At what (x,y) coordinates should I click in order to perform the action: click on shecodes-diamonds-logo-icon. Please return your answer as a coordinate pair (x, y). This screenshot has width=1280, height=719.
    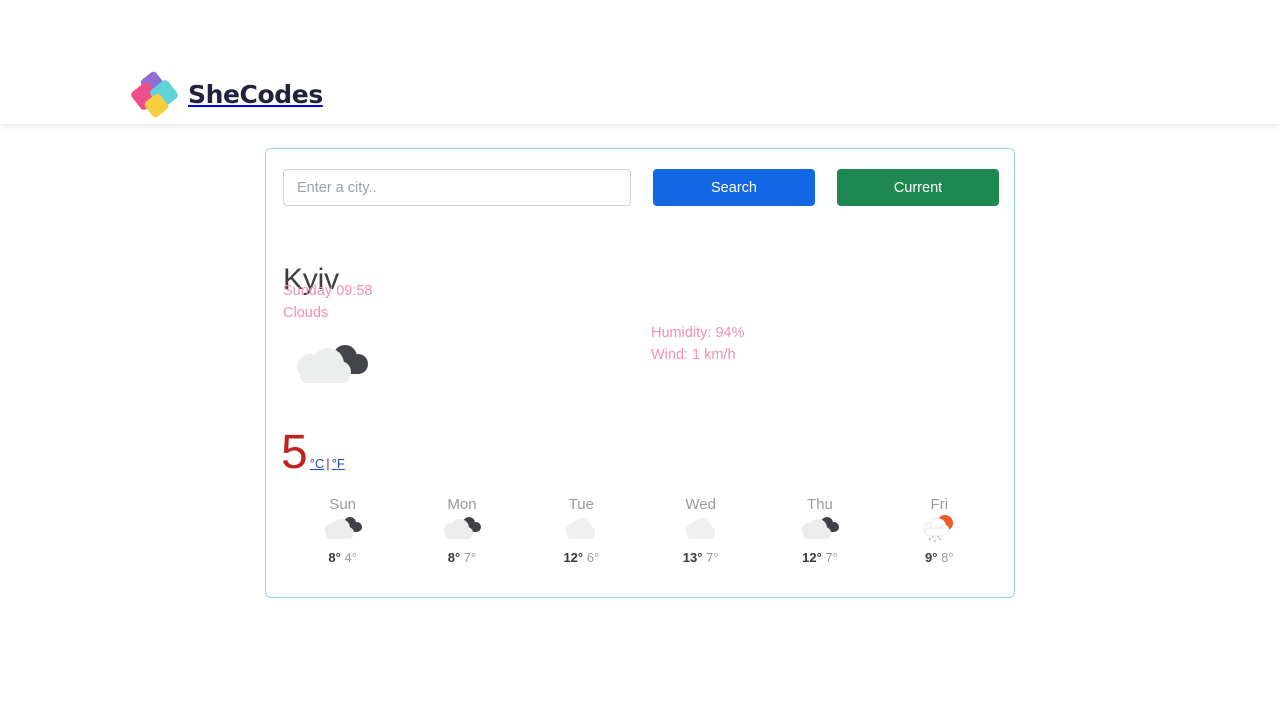
    Looking at the image, I should click on (154, 94).